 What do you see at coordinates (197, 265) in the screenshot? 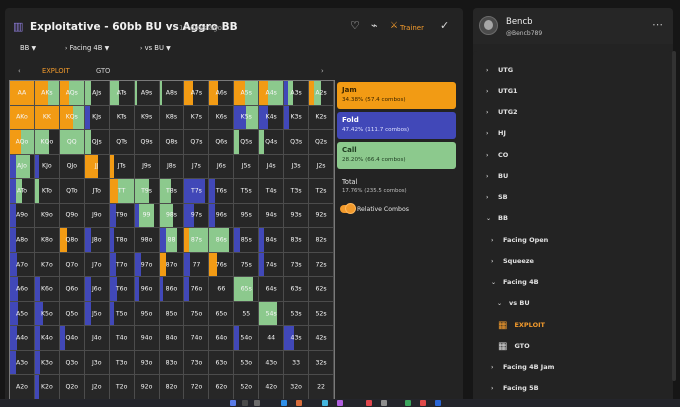
I see `hand-cell-77: 77` at bounding box center [197, 265].